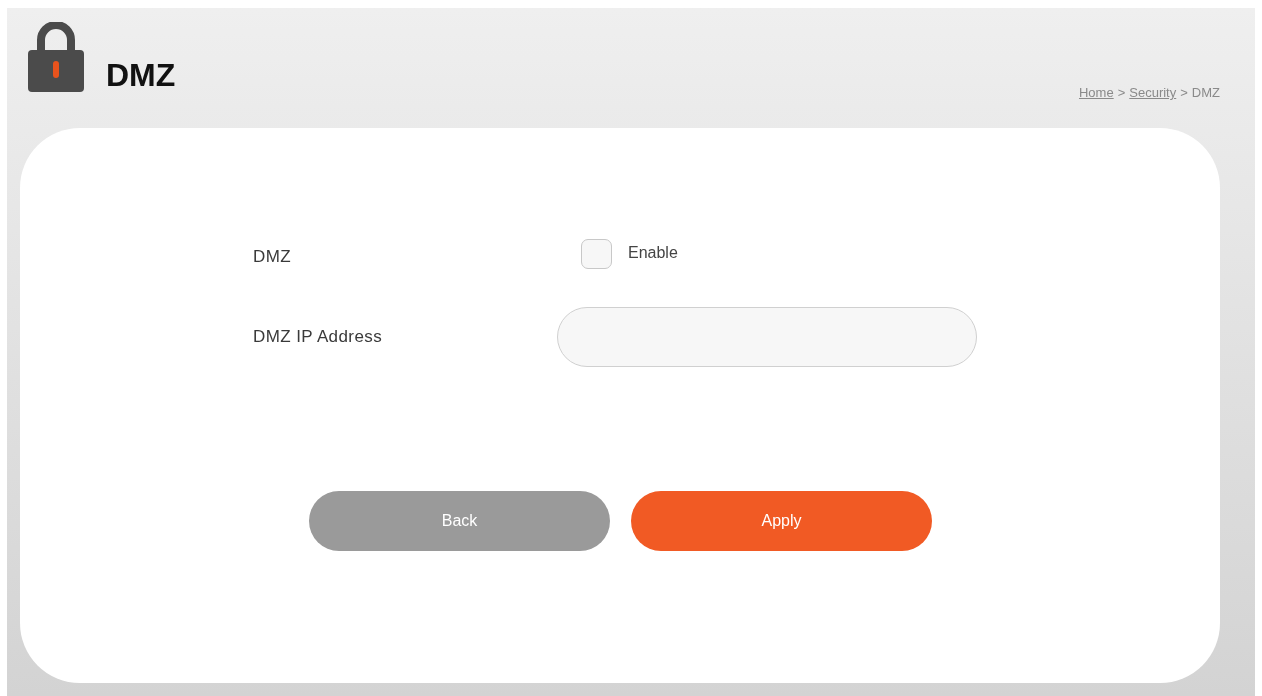 The height and width of the screenshot is (696, 1262). I want to click on breadcrumb-link: Security, so click(1153, 92).